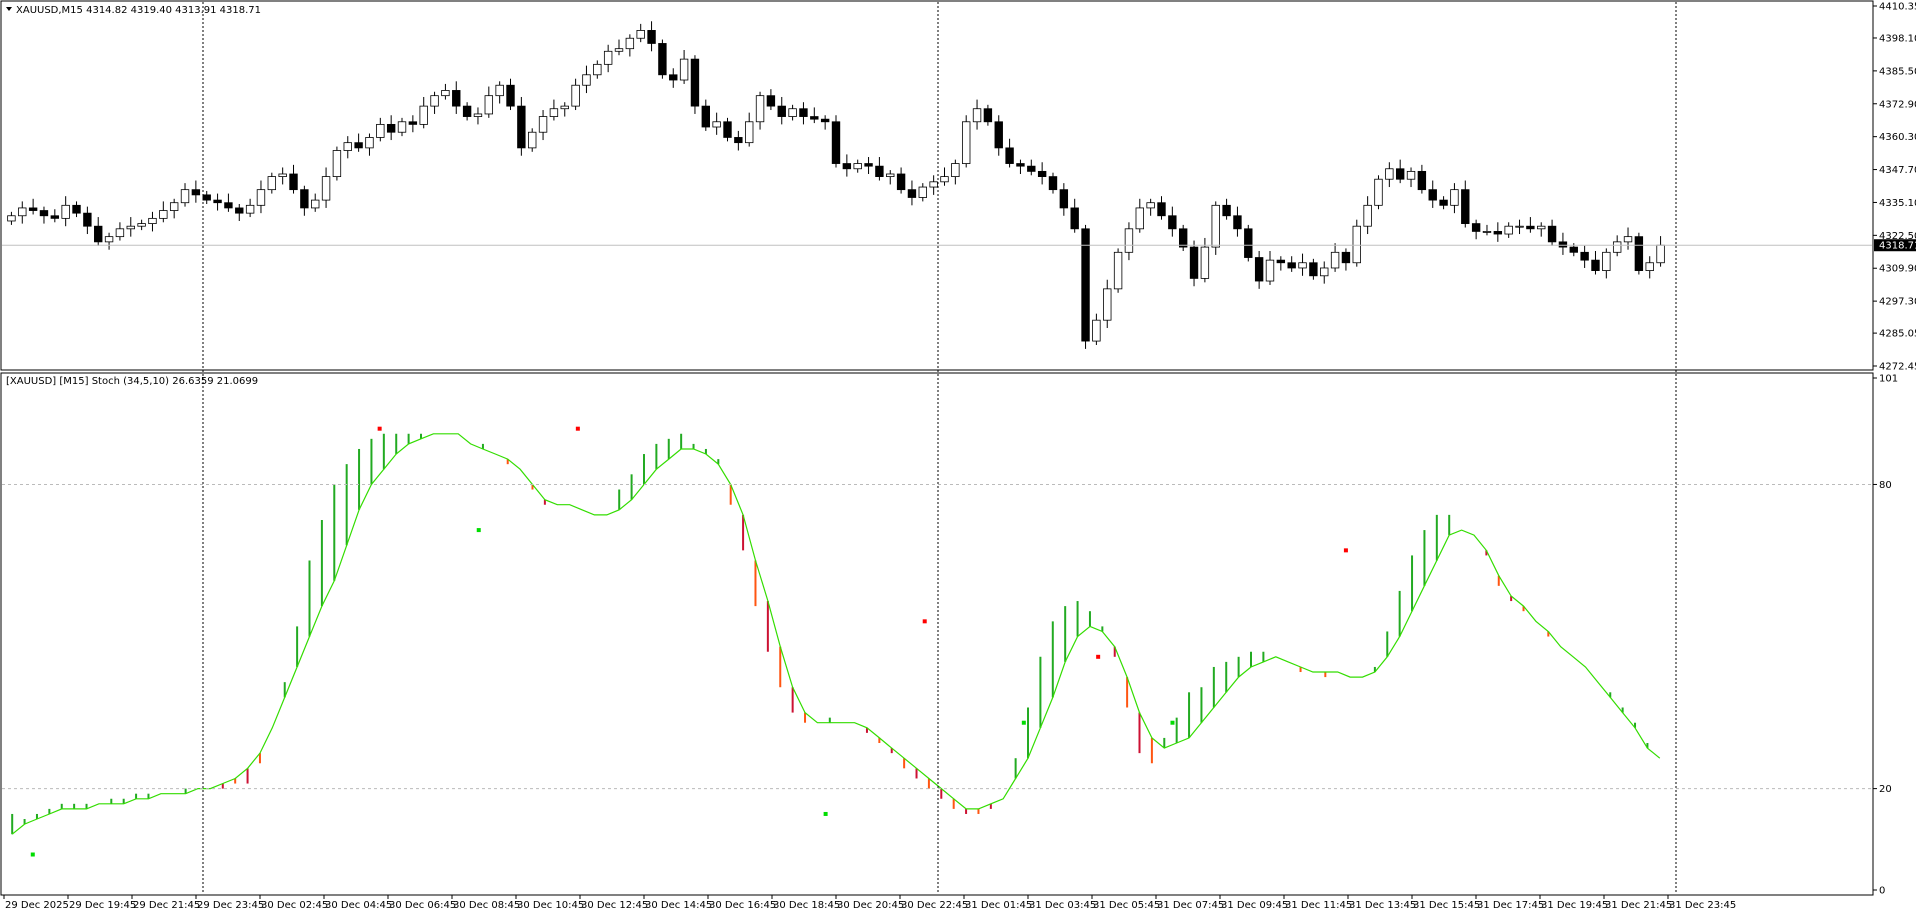  What do you see at coordinates (294, 905) in the screenshot?
I see `time-tick-label: 30 Dec 02:45` at bounding box center [294, 905].